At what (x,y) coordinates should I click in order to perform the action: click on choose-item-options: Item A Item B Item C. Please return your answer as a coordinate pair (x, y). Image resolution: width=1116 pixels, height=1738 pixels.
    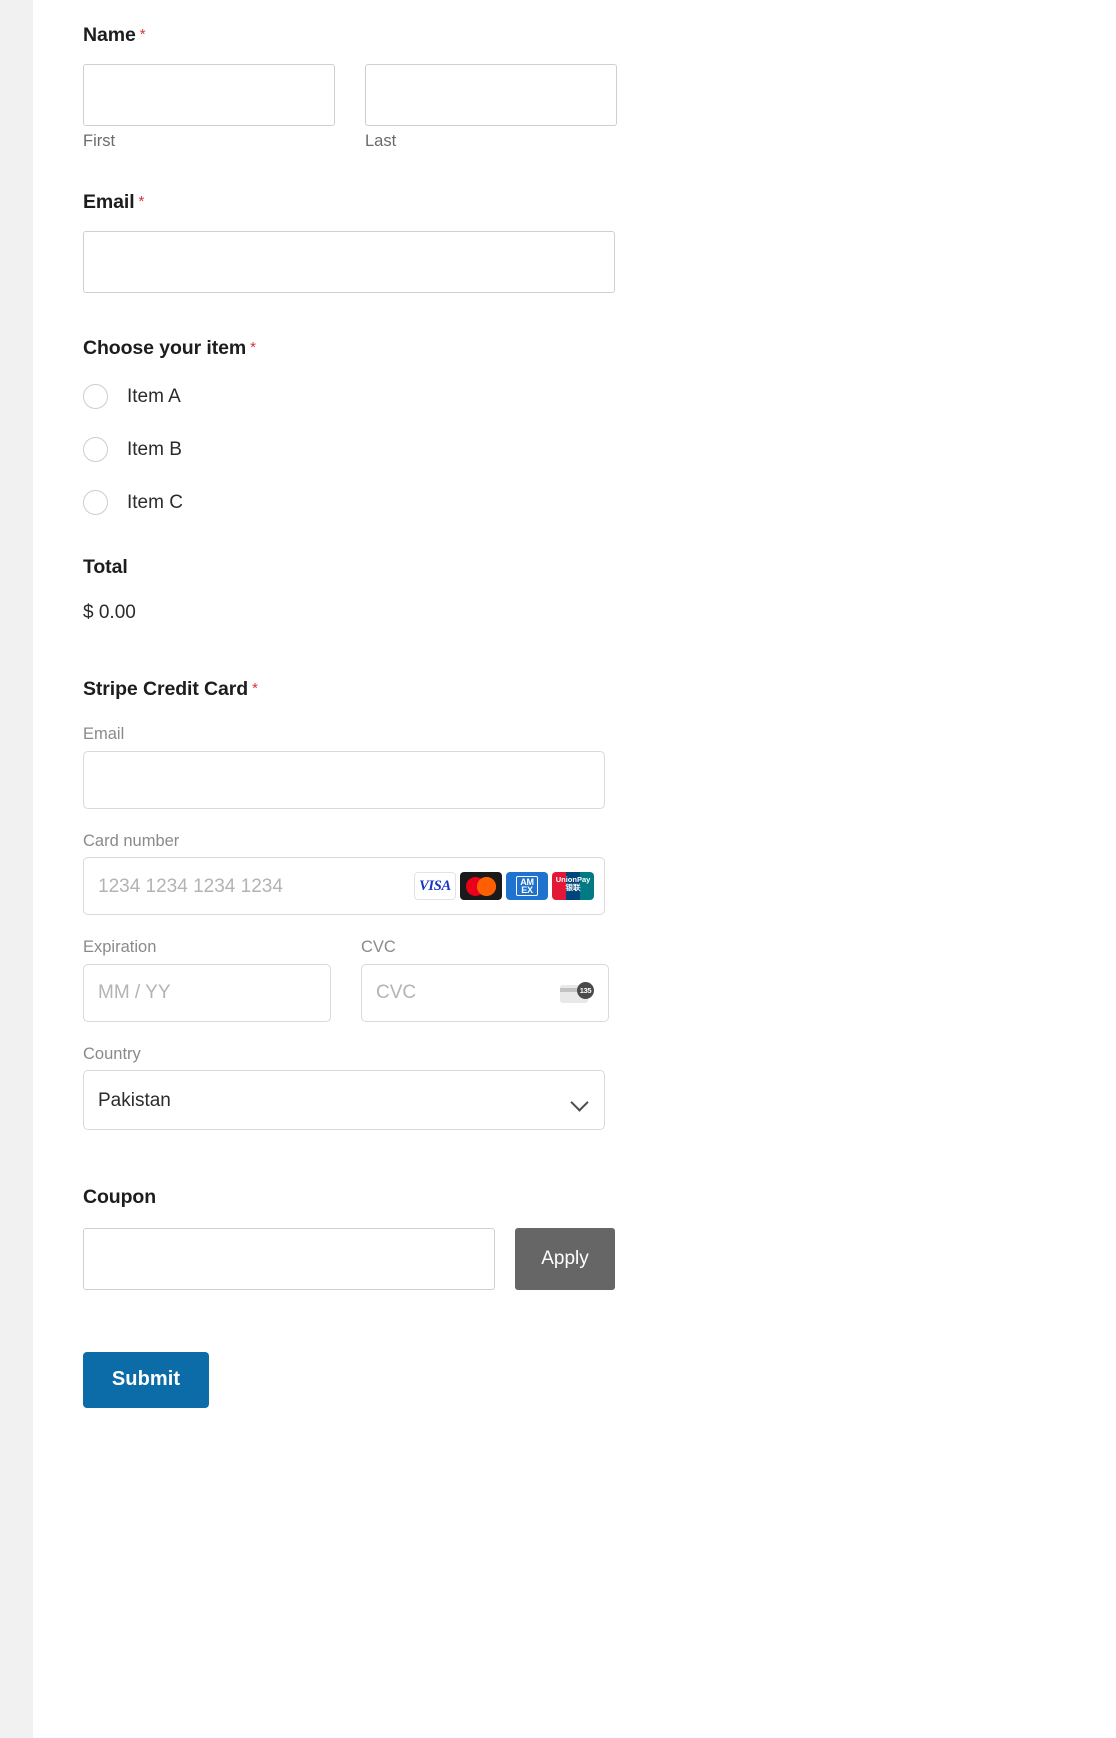
    Looking at the image, I should click on (363, 449).